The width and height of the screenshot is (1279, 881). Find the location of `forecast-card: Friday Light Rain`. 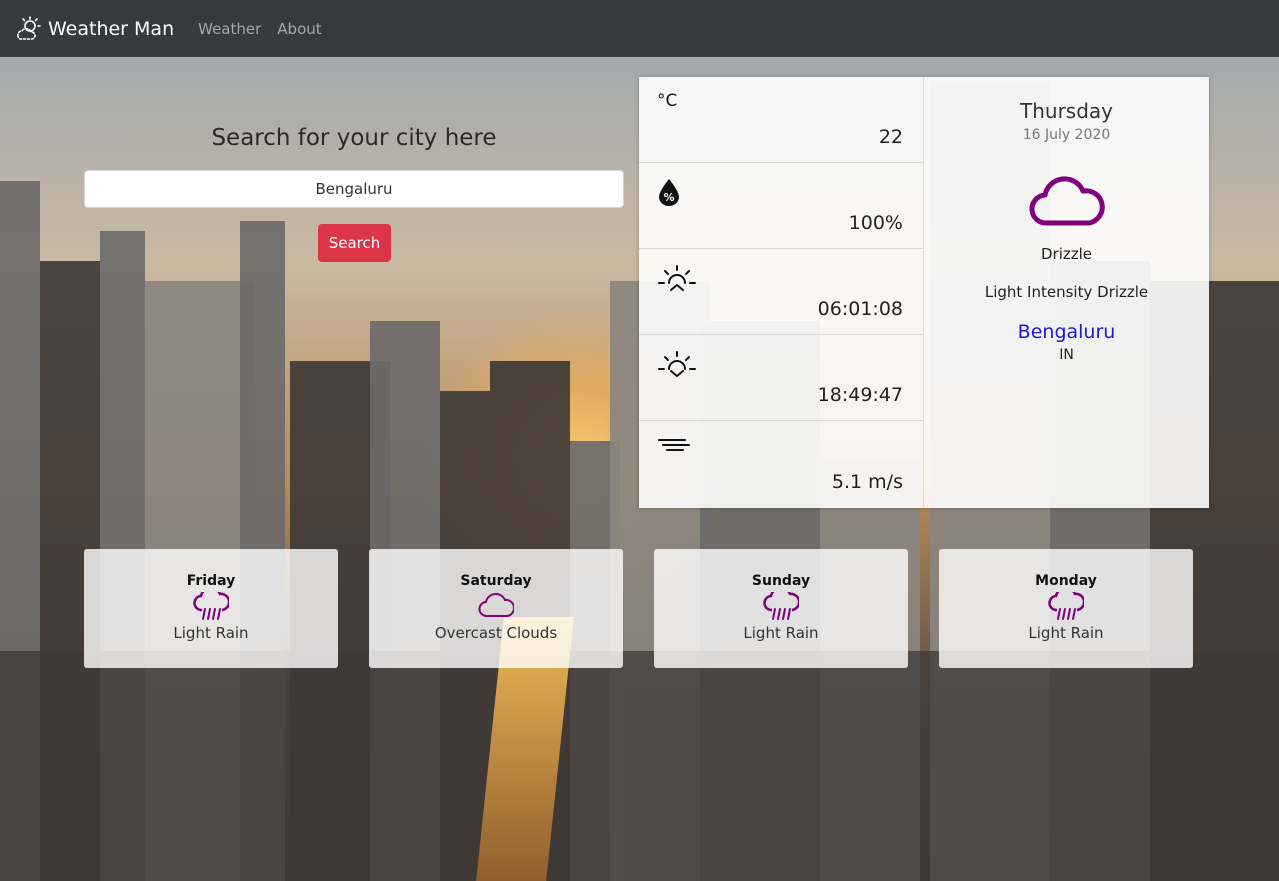

forecast-card: Friday Light Rain is located at coordinates (211, 608).